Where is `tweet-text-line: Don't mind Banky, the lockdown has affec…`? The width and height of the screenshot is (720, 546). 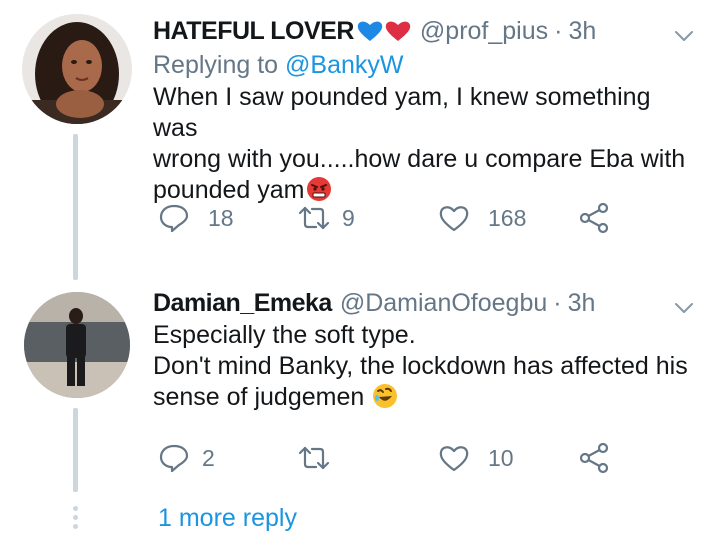
tweet-text-line: Don't mind Banky, the lockdown has affec… is located at coordinates (420, 366).